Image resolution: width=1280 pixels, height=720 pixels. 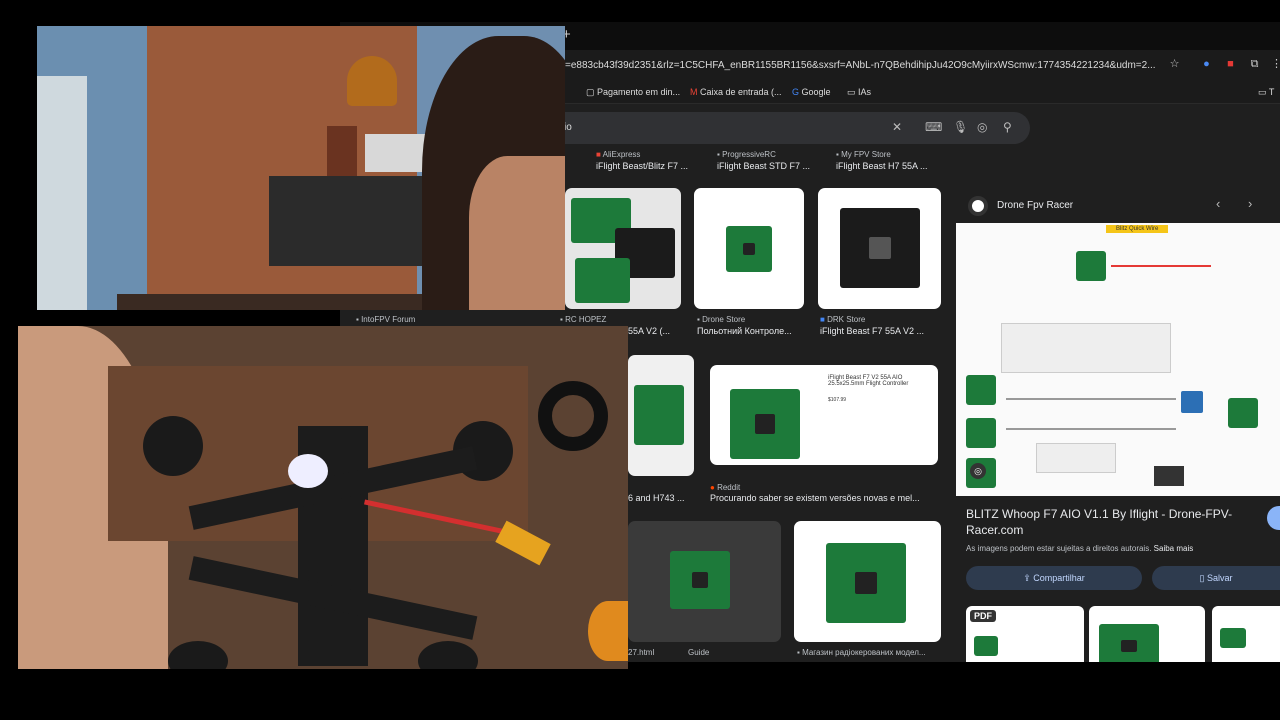 What do you see at coordinates (608, 631) in the screenshot?
I see `orange-object` at bounding box center [608, 631].